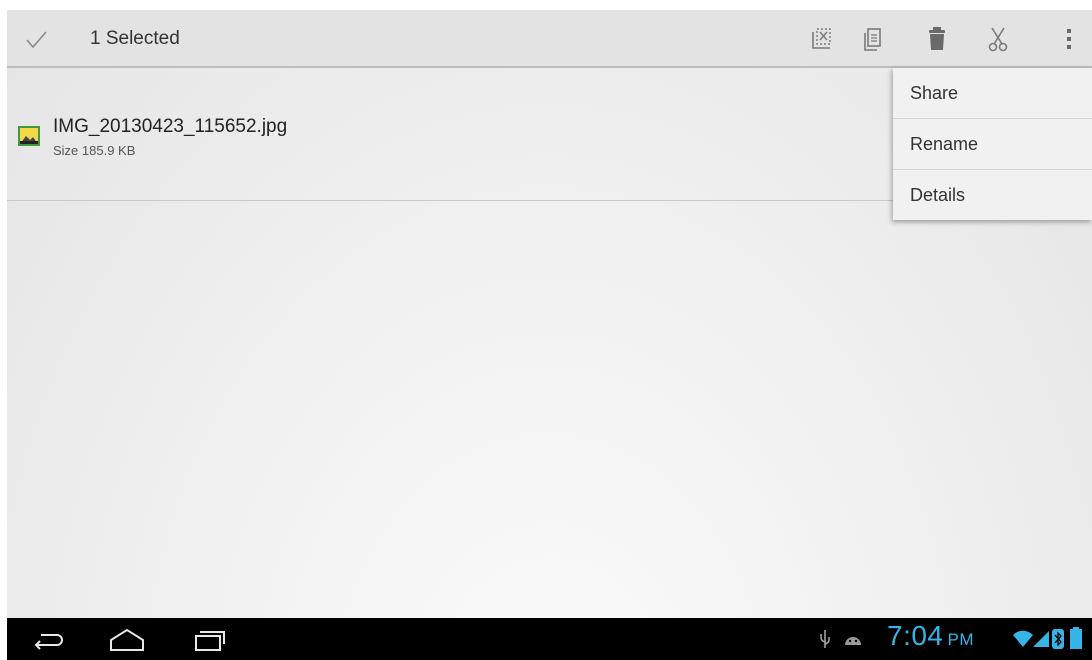 The image size is (1092, 660). What do you see at coordinates (822, 39) in the screenshot?
I see `select-none-icon` at bounding box center [822, 39].